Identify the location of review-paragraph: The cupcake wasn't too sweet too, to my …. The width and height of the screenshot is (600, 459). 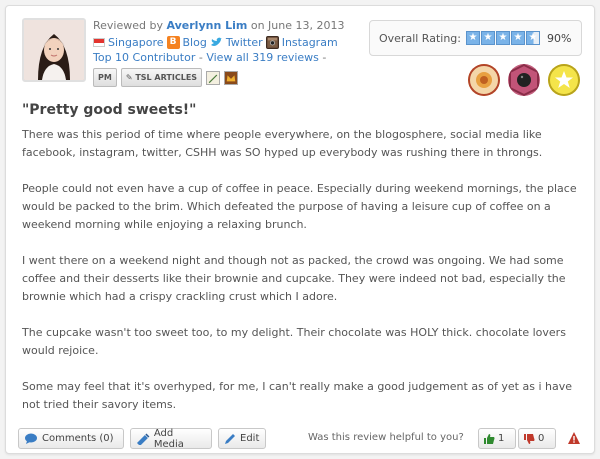
(294, 341).